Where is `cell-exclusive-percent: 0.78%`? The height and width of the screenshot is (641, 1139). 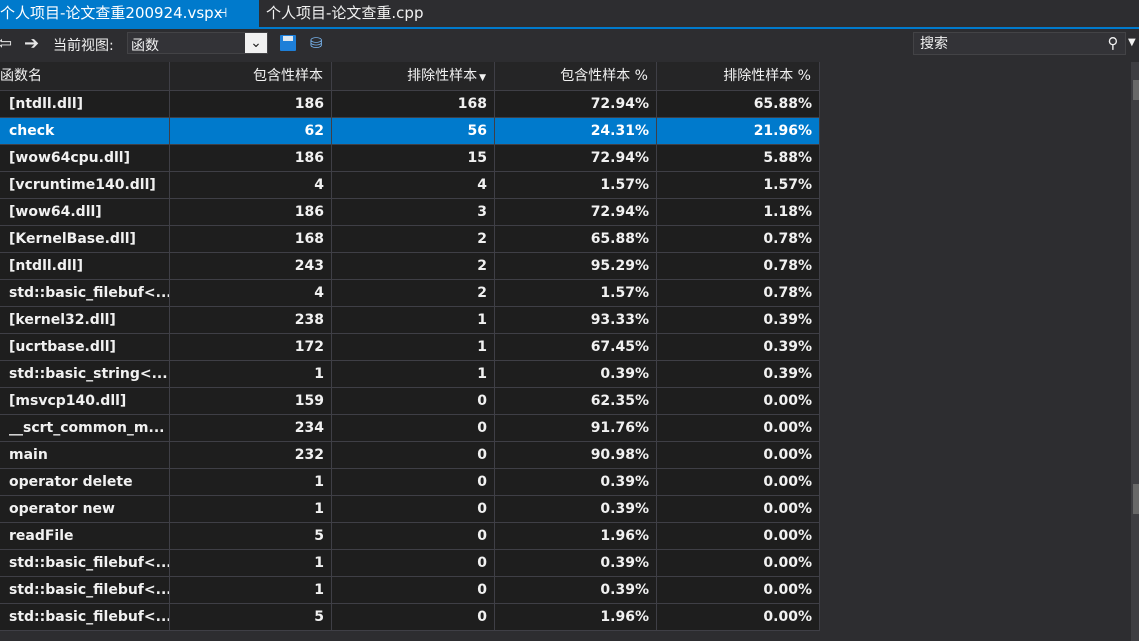
cell-exclusive-percent: 0.78% is located at coordinates (738, 239).